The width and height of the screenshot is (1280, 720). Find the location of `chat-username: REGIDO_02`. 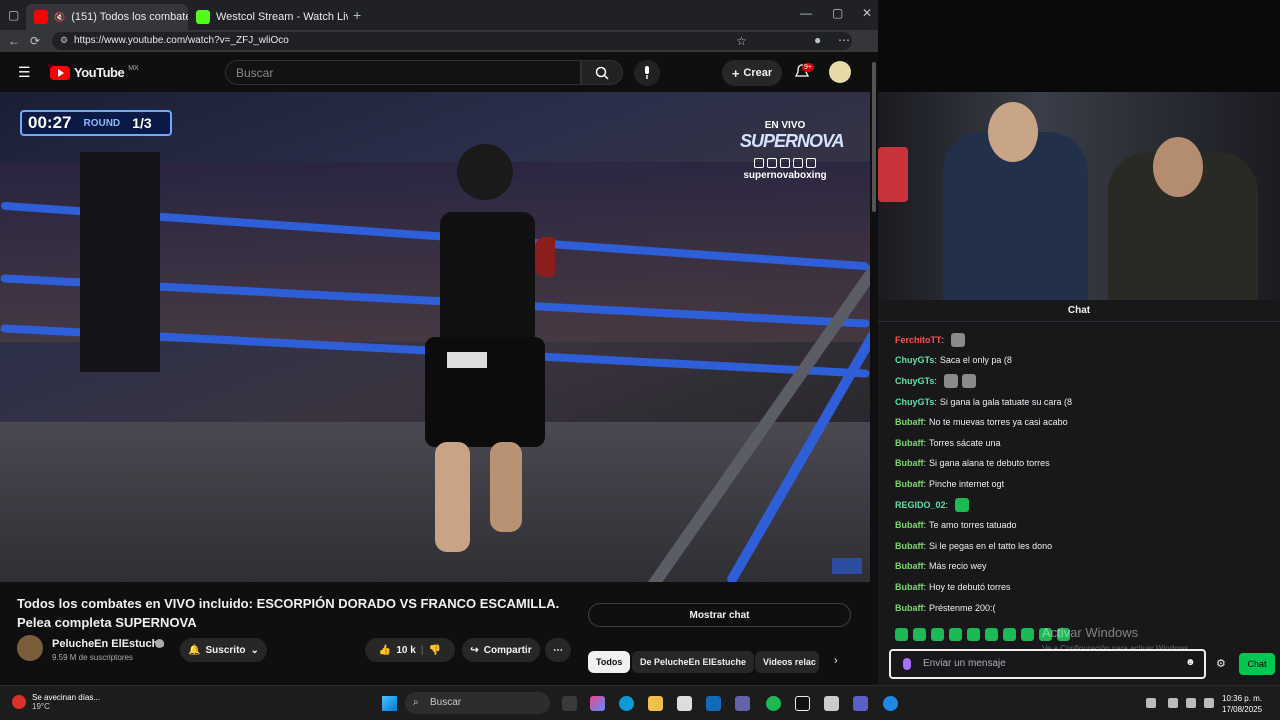

chat-username: REGIDO_02 is located at coordinates (920, 505).